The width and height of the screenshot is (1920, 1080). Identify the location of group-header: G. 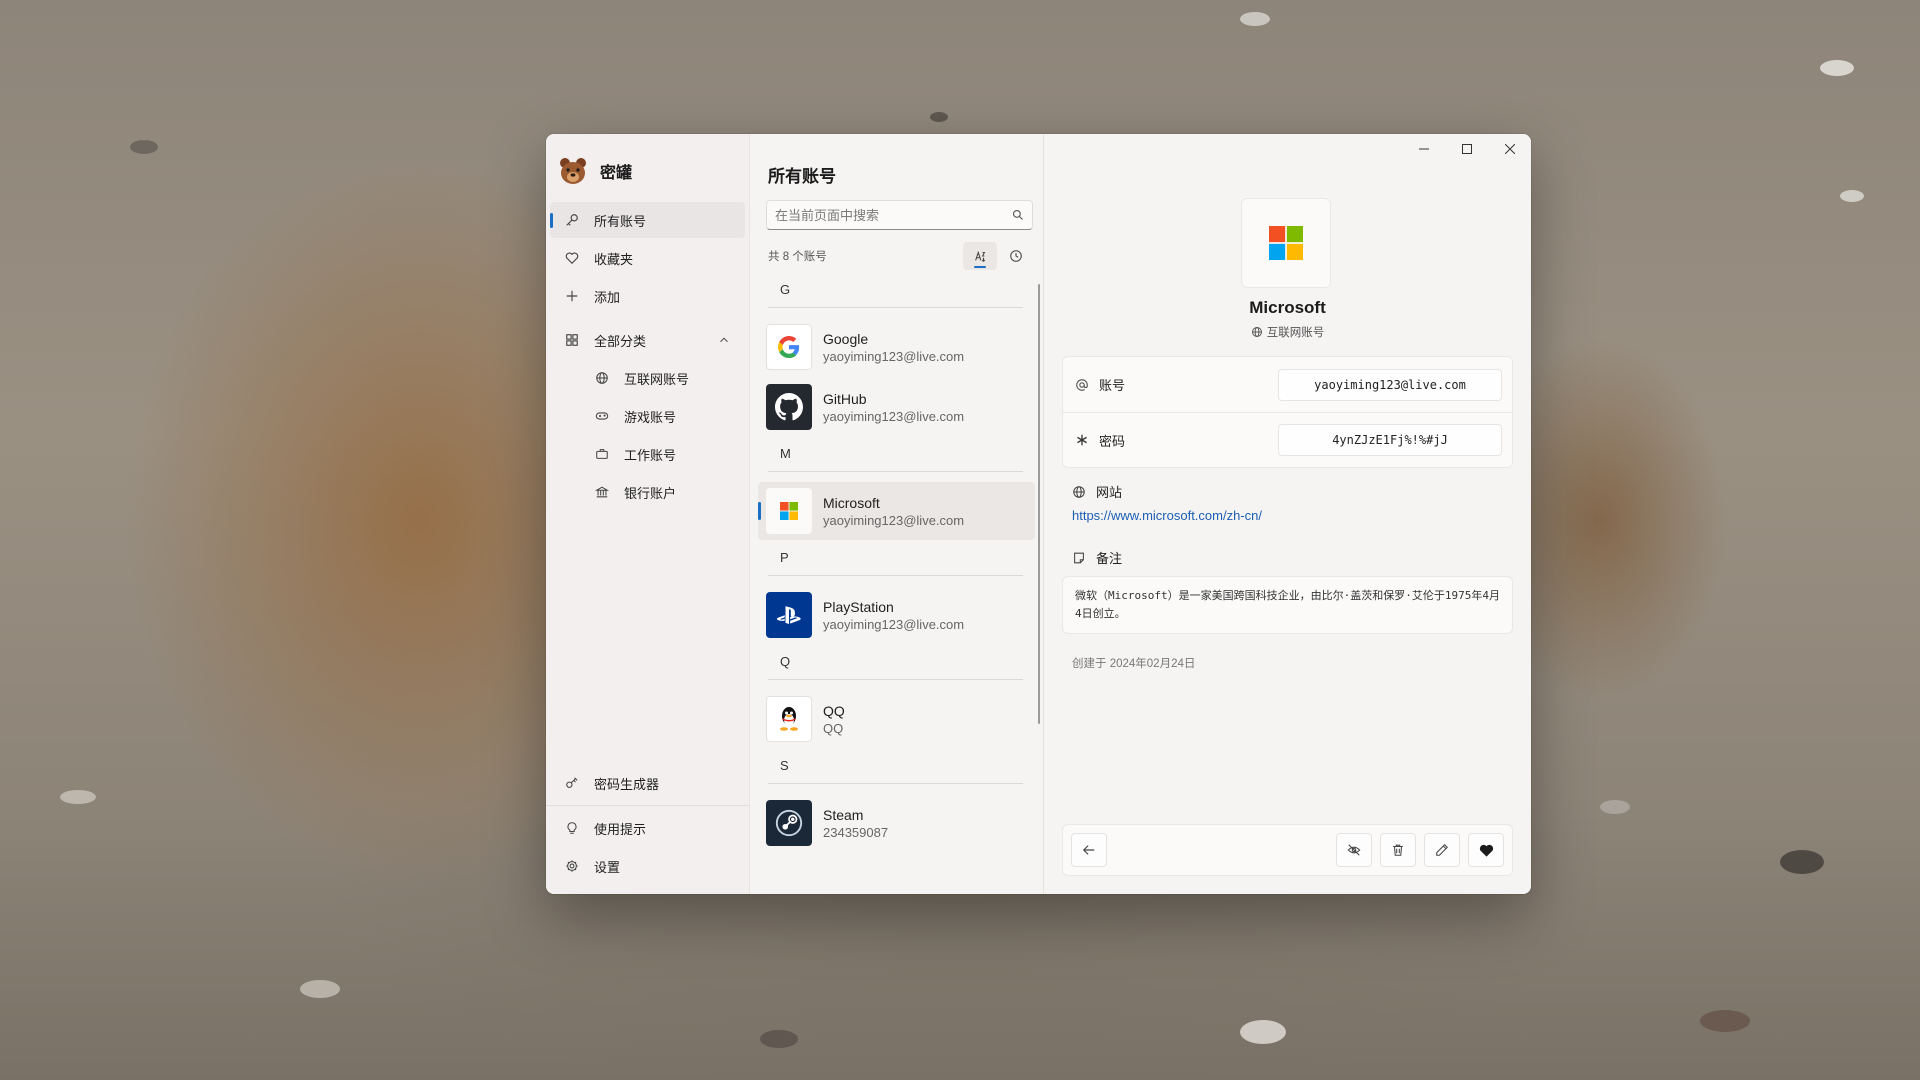
(895, 291).